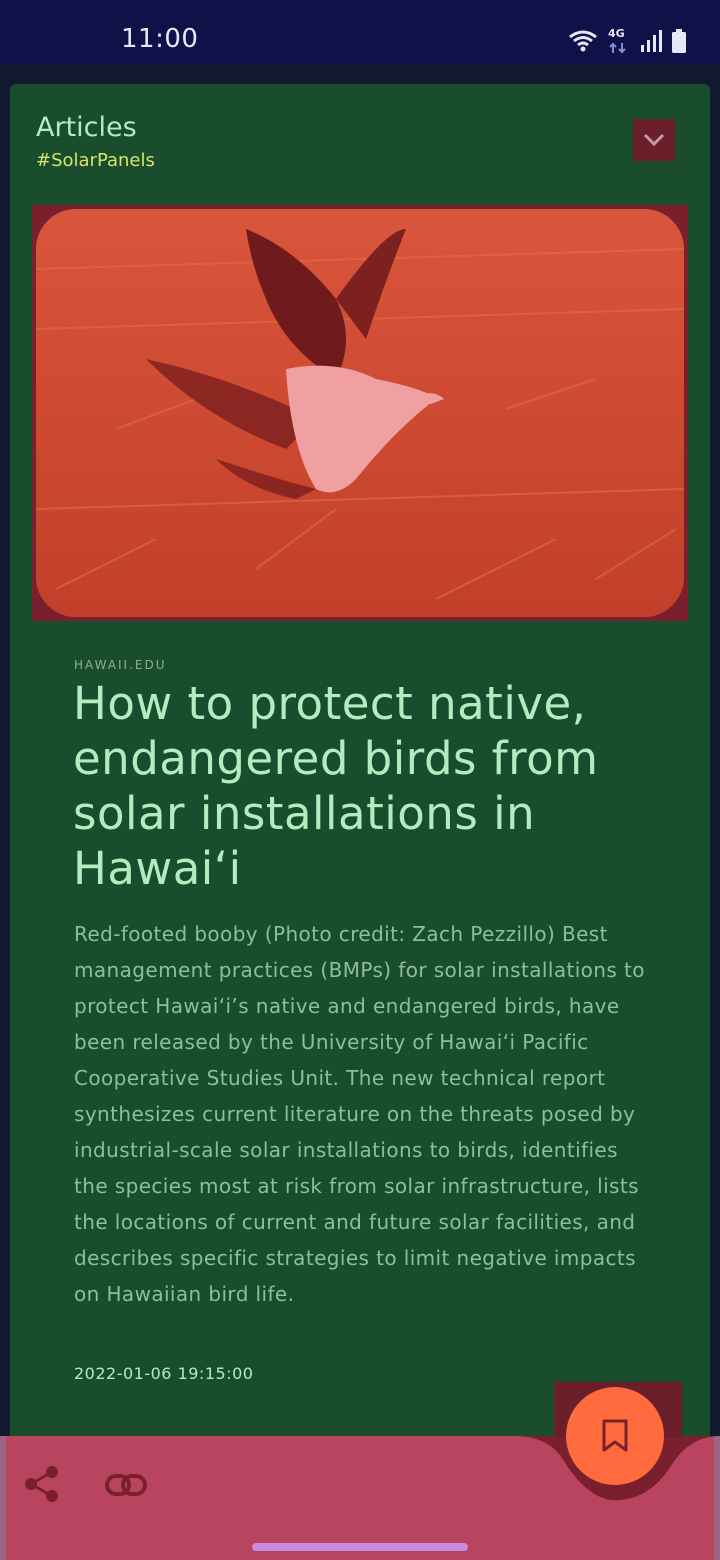 This screenshot has height=1560, width=720. I want to click on share-button, so click(42, 1484).